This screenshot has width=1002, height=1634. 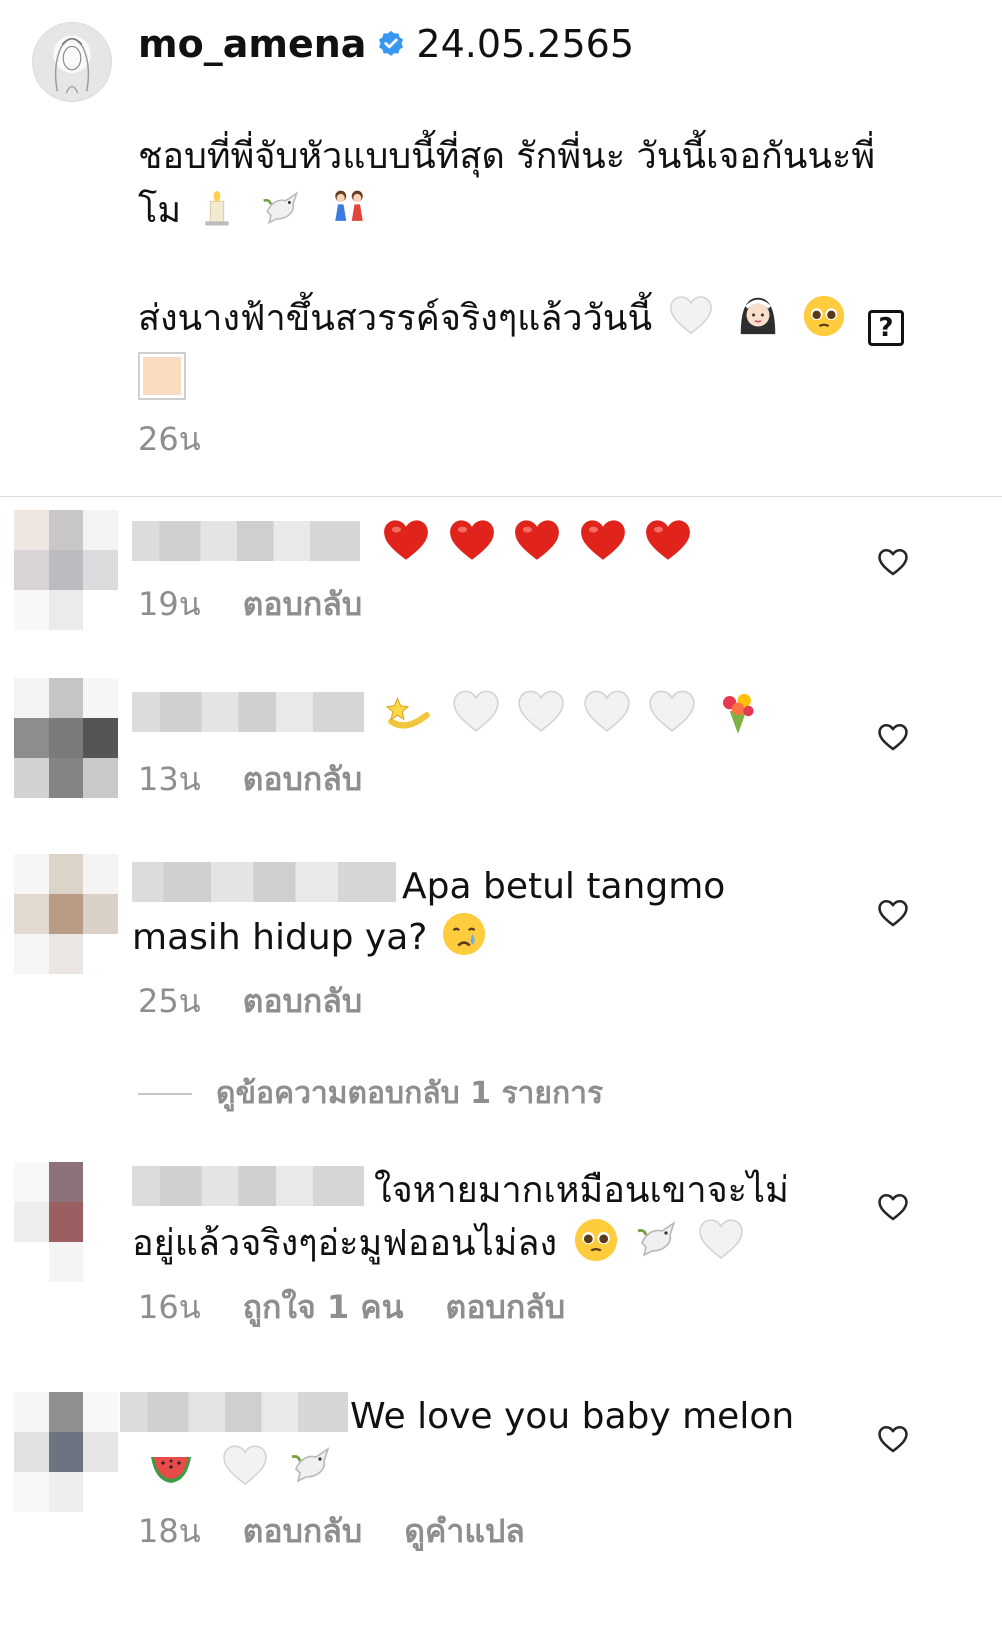 I want to click on comment-text-line-1: ใจหายมากเหมือนเขาจะไม่, so click(x=581, y=1190).